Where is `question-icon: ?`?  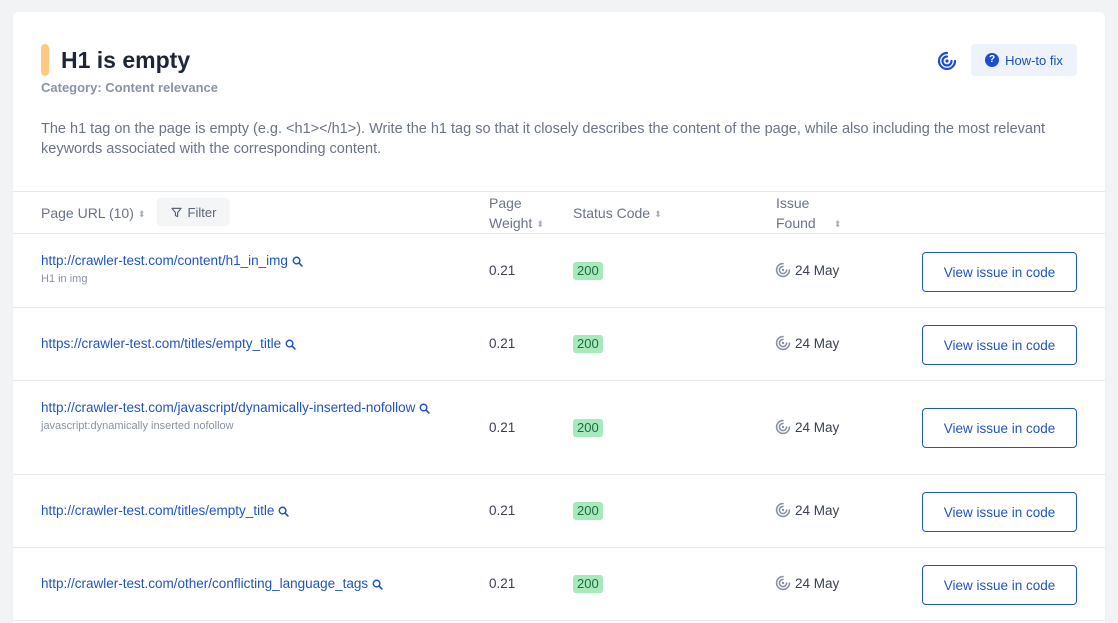
question-icon: ? is located at coordinates (992, 60).